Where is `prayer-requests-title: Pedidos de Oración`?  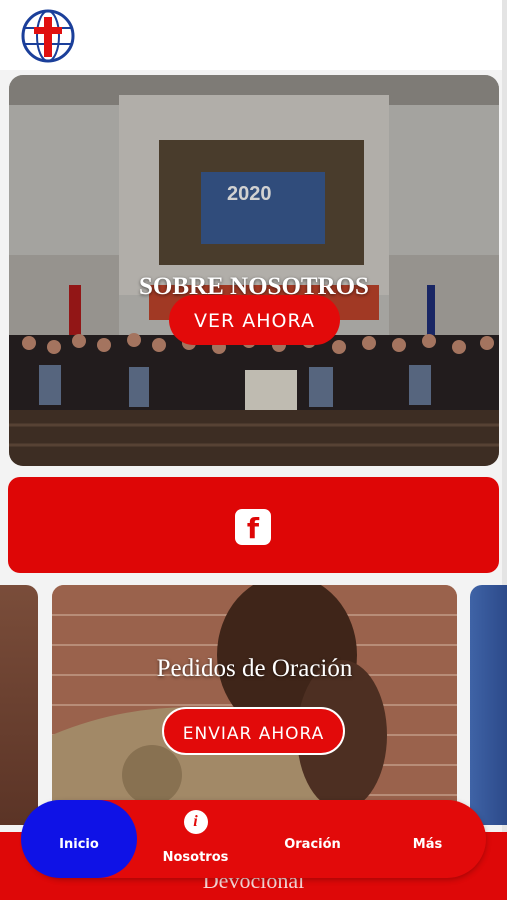
prayer-requests-title: Pedidos de Oración is located at coordinates (254, 668).